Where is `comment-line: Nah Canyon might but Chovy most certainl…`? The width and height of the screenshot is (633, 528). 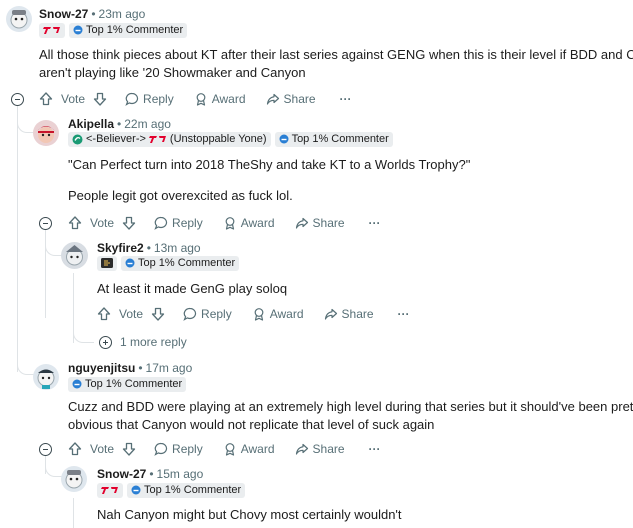
comment-line: Nah Canyon might but Chovy most certainl… is located at coordinates (249, 514).